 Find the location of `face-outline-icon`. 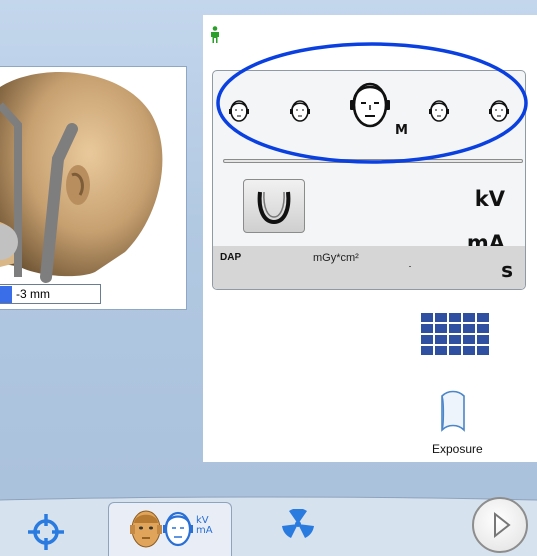

face-outline-icon is located at coordinates (178, 529).